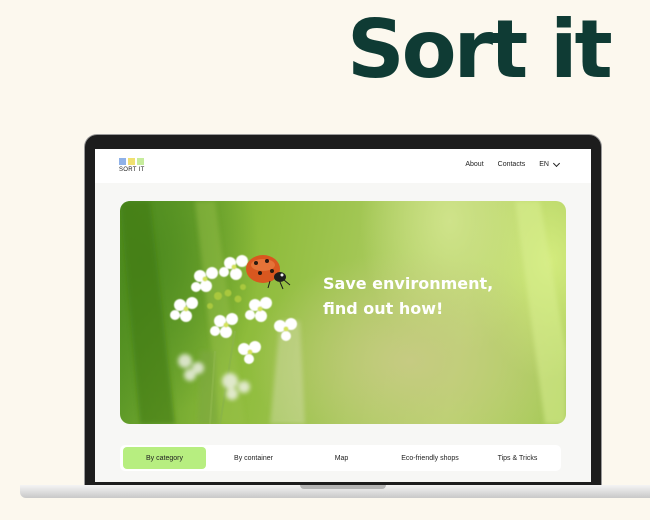 Image resolution: width=650 pixels, height=520 pixels. I want to click on tab-map: Map, so click(341, 458).